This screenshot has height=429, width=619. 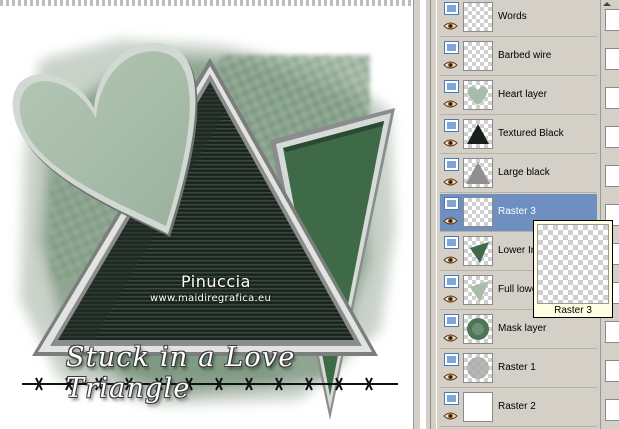 What do you see at coordinates (546, 16) in the screenshot?
I see `layer-name: Words` at bounding box center [546, 16].